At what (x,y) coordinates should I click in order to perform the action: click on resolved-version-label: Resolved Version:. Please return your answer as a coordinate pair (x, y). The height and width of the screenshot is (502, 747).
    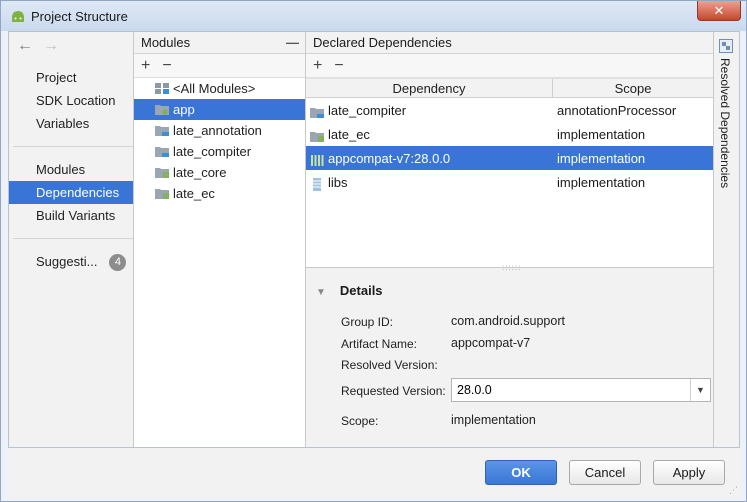
    Looking at the image, I should click on (389, 365).